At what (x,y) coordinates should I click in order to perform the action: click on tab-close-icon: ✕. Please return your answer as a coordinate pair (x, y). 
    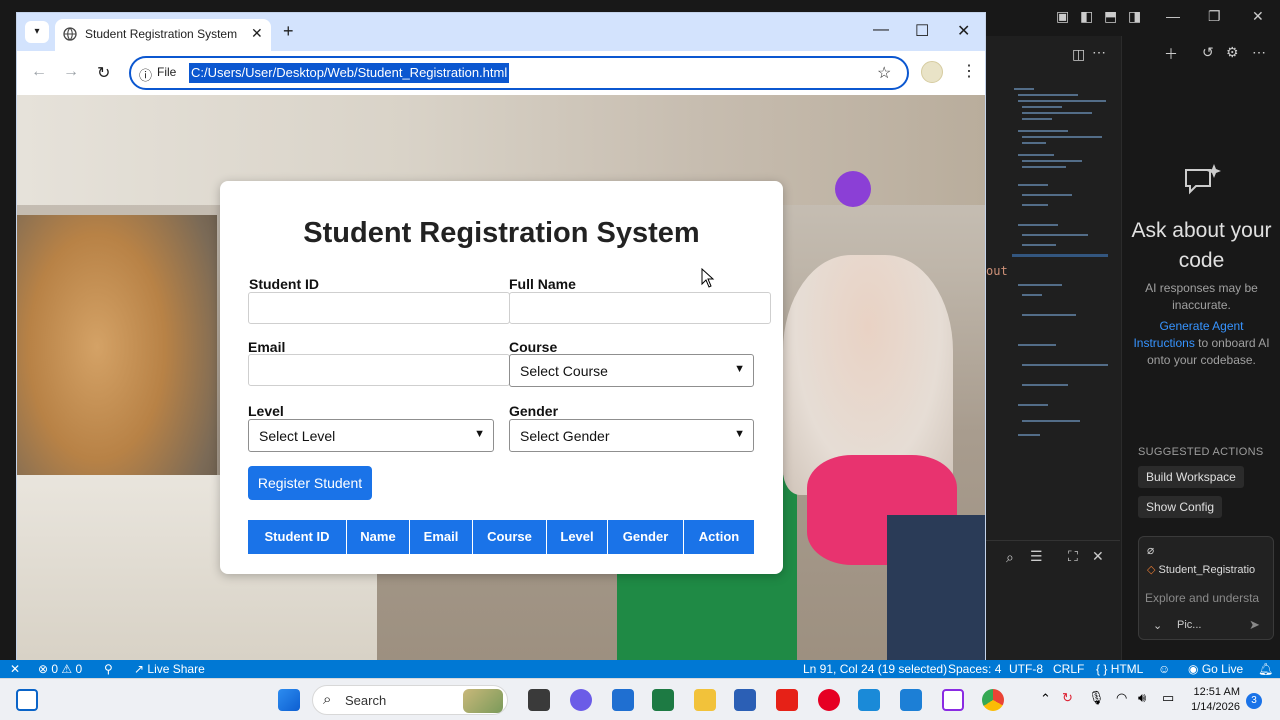
    Looking at the image, I should click on (257, 33).